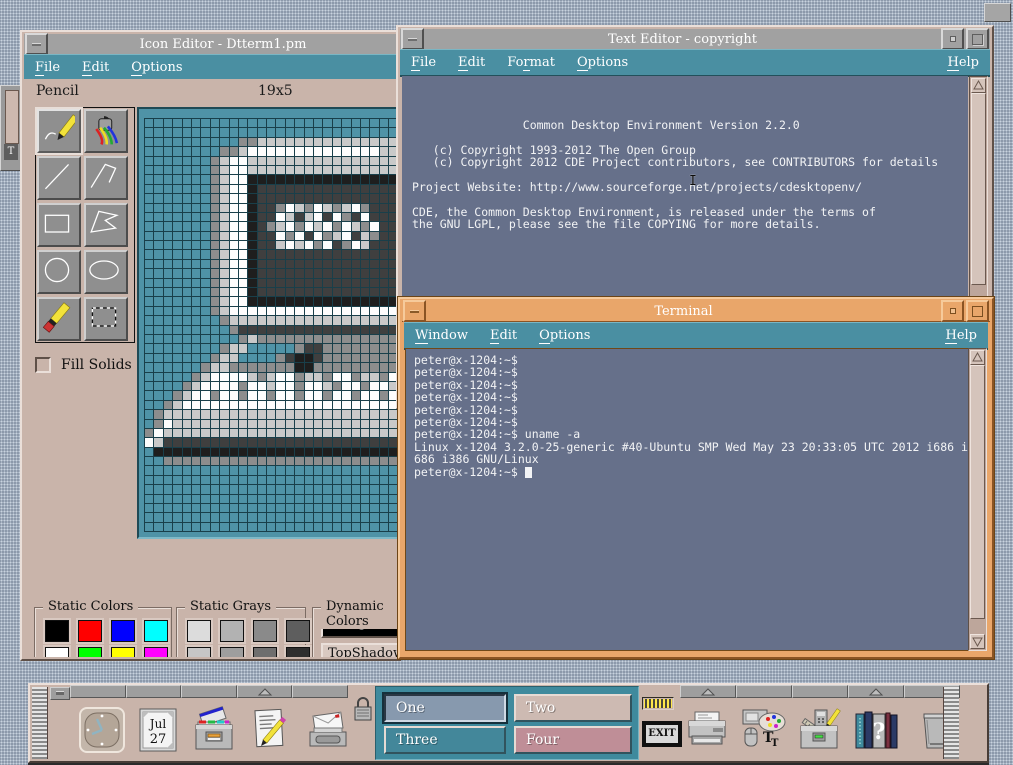 The width and height of the screenshot is (1013, 765). I want to click on menu-edit: Edit, so click(503, 335).